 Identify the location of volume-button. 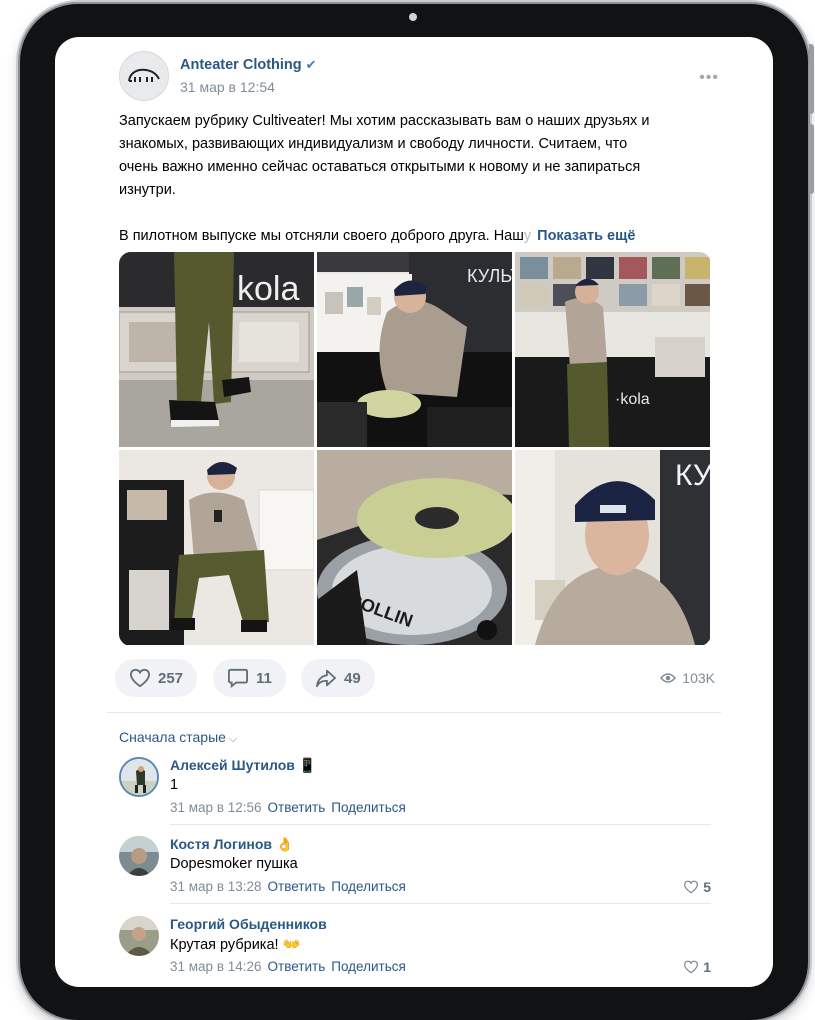
(811, 79).